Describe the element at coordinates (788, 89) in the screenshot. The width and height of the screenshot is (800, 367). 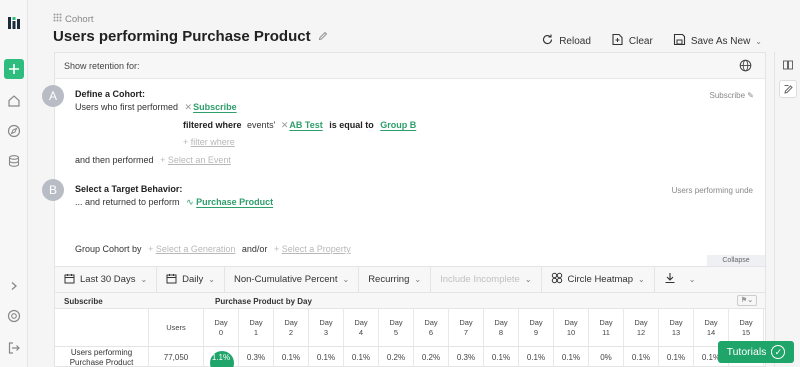
I see `edit-panel-icon` at that location.